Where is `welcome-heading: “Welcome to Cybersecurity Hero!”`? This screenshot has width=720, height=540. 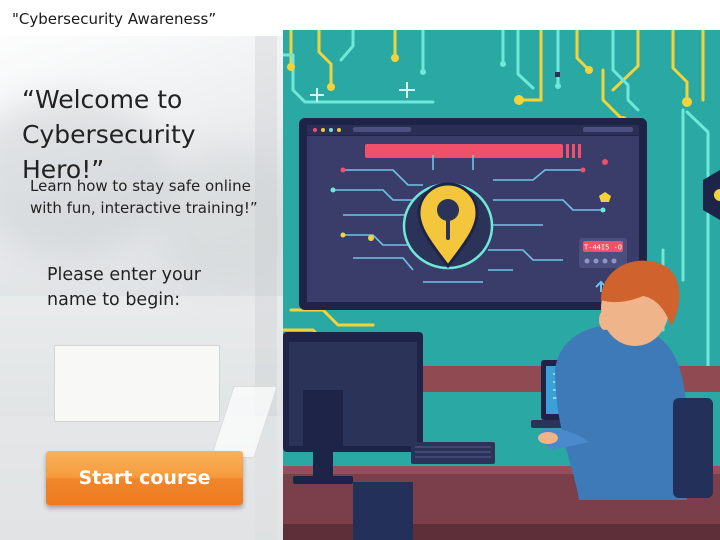 welcome-heading: “Welcome to Cybersecurity Hero!” is located at coordinates (151, 134).